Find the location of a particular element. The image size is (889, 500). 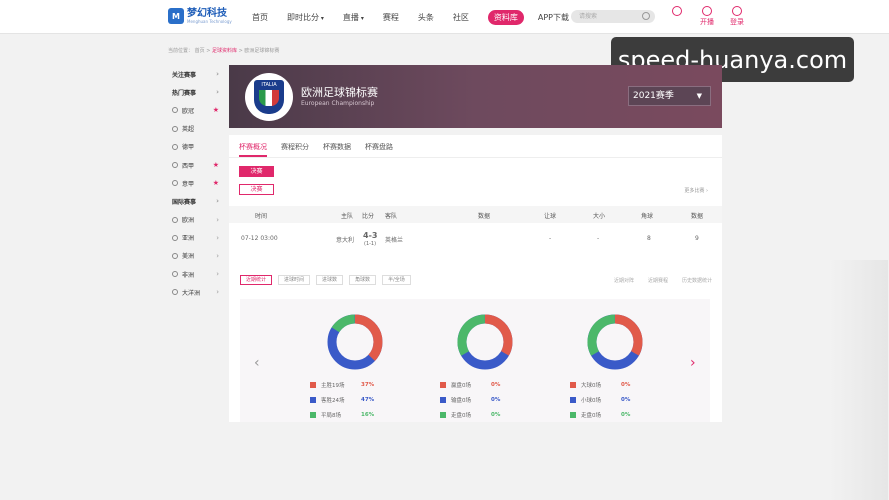

main-nav: 首页 即时比分 直播 赛程 头条 社区 资料库 APP下载 is located at coordinates (420, 17).